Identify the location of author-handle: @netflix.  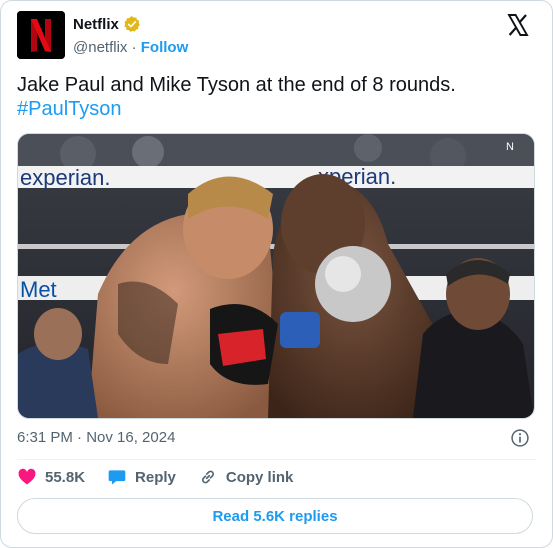
(100, 47).